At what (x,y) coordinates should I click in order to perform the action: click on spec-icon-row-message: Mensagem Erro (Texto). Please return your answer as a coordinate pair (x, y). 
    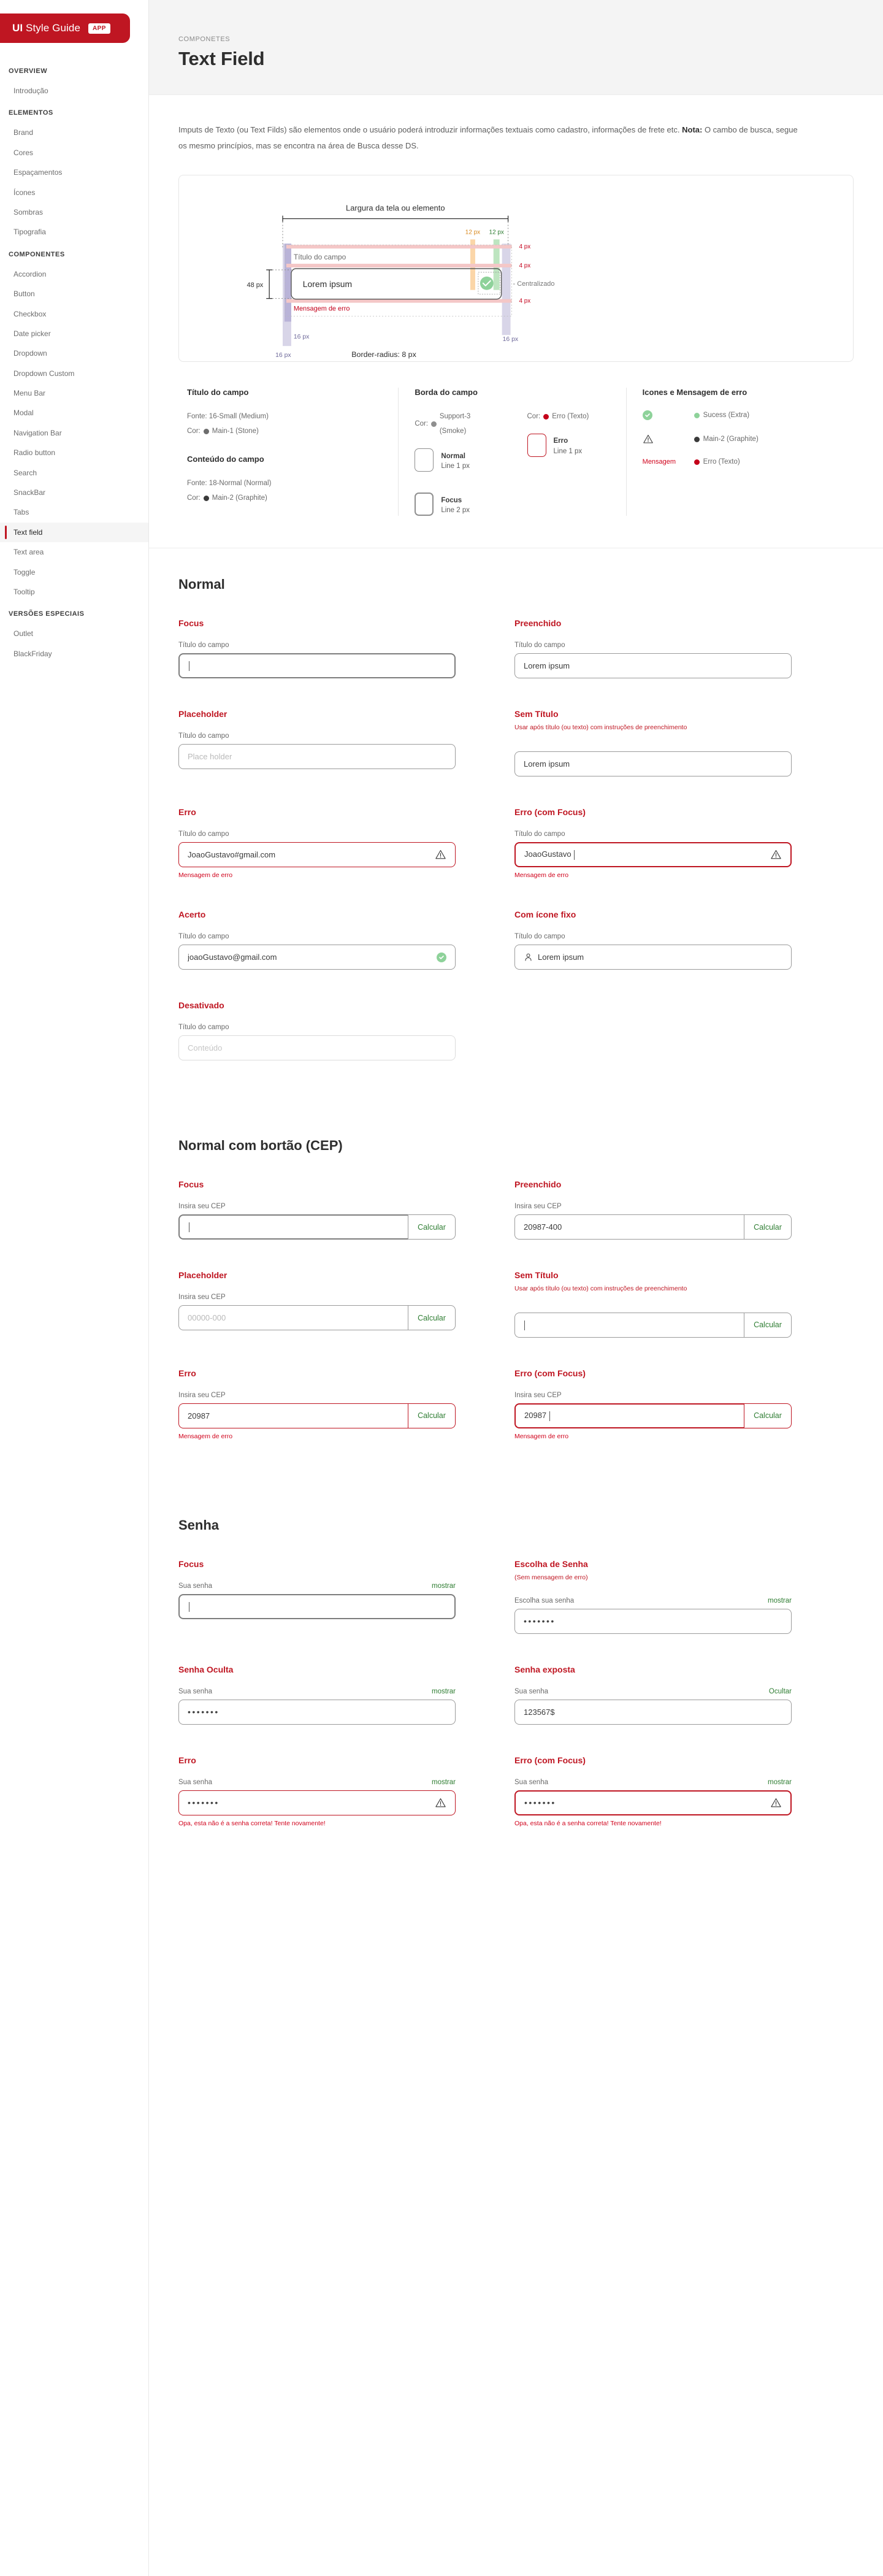
    Looking at the image, I should click on (740, 462).